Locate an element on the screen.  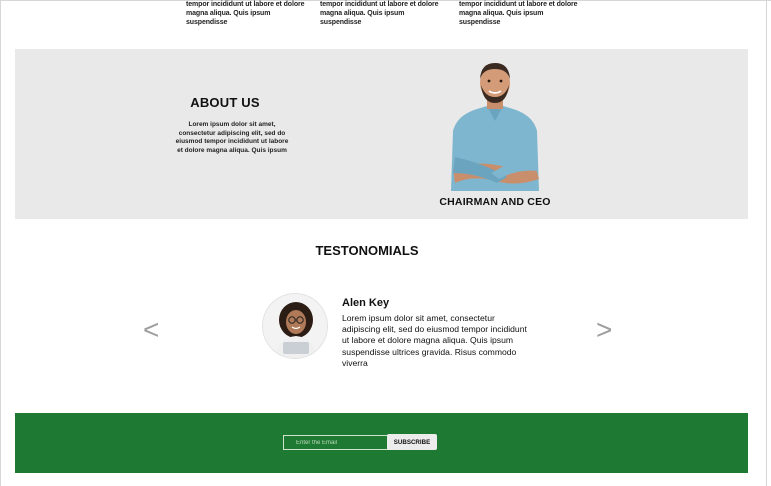
testimonials-title: TESTONOMIALS is located at coordinates (367, 250).